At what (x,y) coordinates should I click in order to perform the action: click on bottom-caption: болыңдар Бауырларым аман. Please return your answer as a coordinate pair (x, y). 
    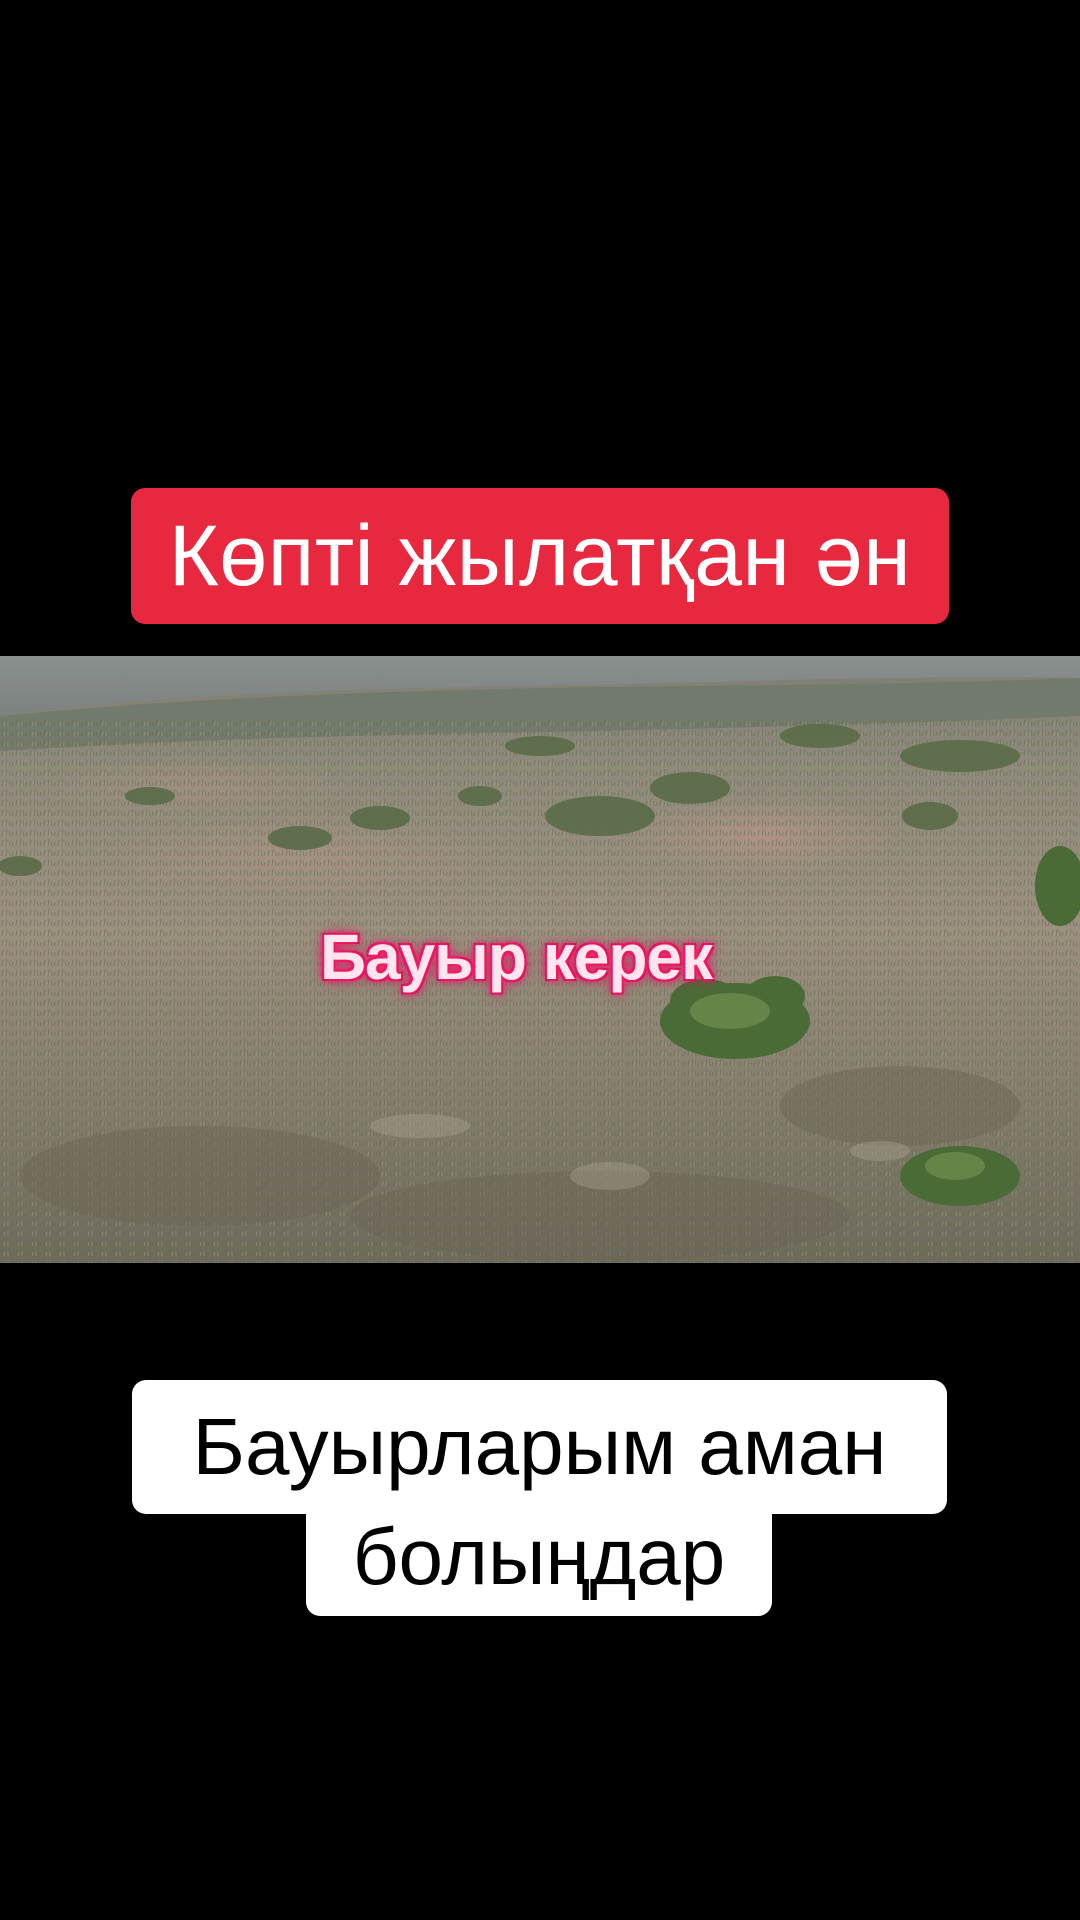
    Looking at the image, I should click on (540, 1498).